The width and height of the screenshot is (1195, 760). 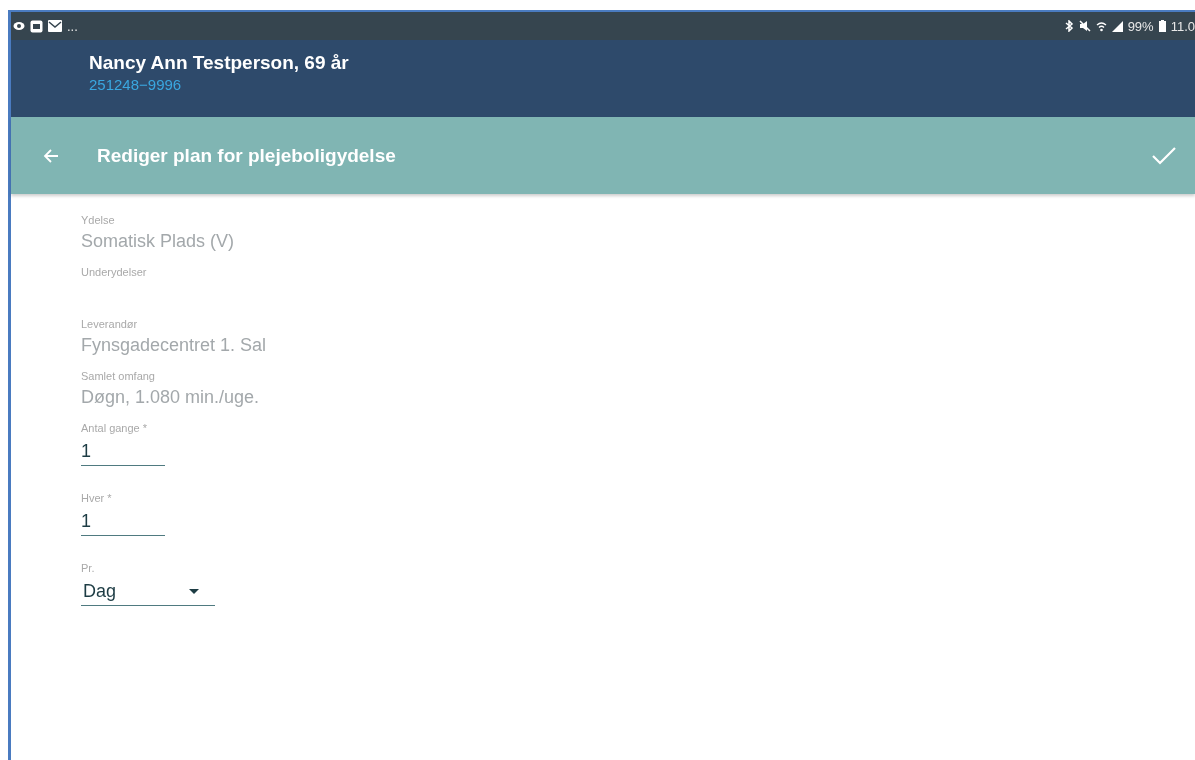 I want to click on wifi-icon, so click(x=1101, y=26).